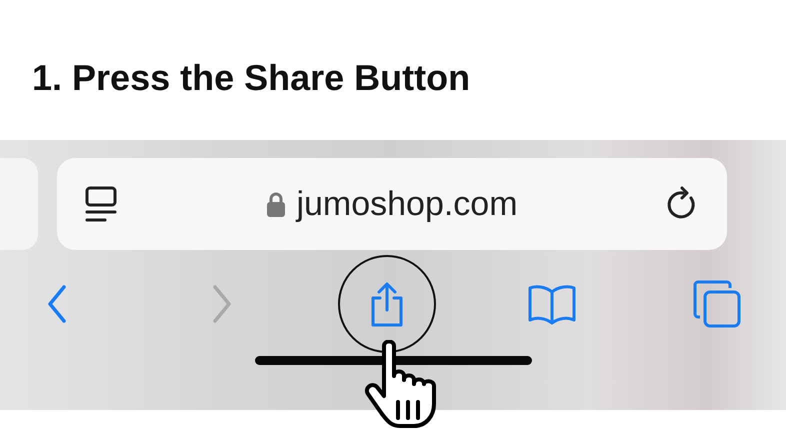  I want to click on reader-icon, so click(101, 204).